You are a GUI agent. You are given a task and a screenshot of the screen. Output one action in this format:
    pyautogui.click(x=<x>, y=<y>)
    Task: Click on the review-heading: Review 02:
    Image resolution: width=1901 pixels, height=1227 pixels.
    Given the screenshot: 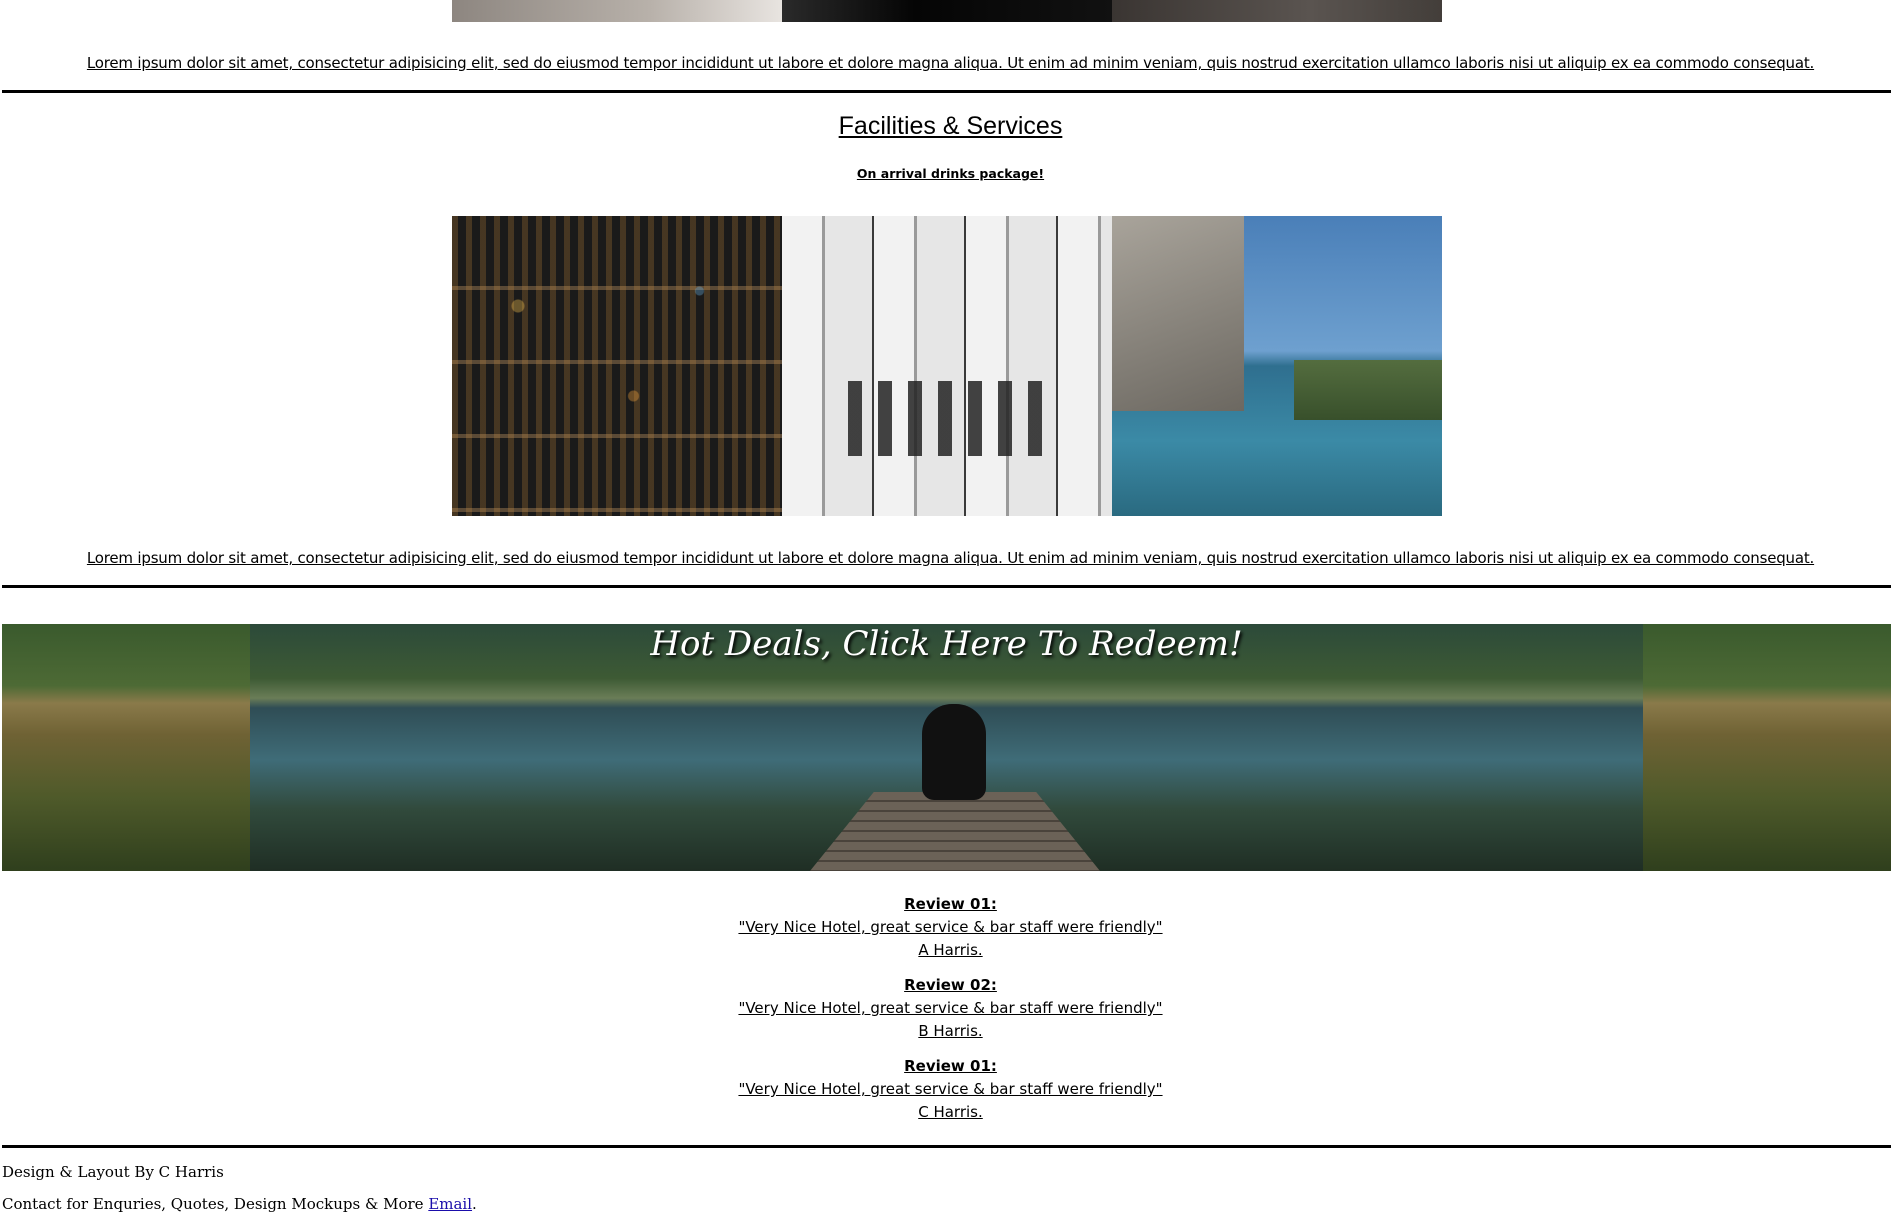 What is the action you would take?
    pyautogui.click(x=950, y=985)
    